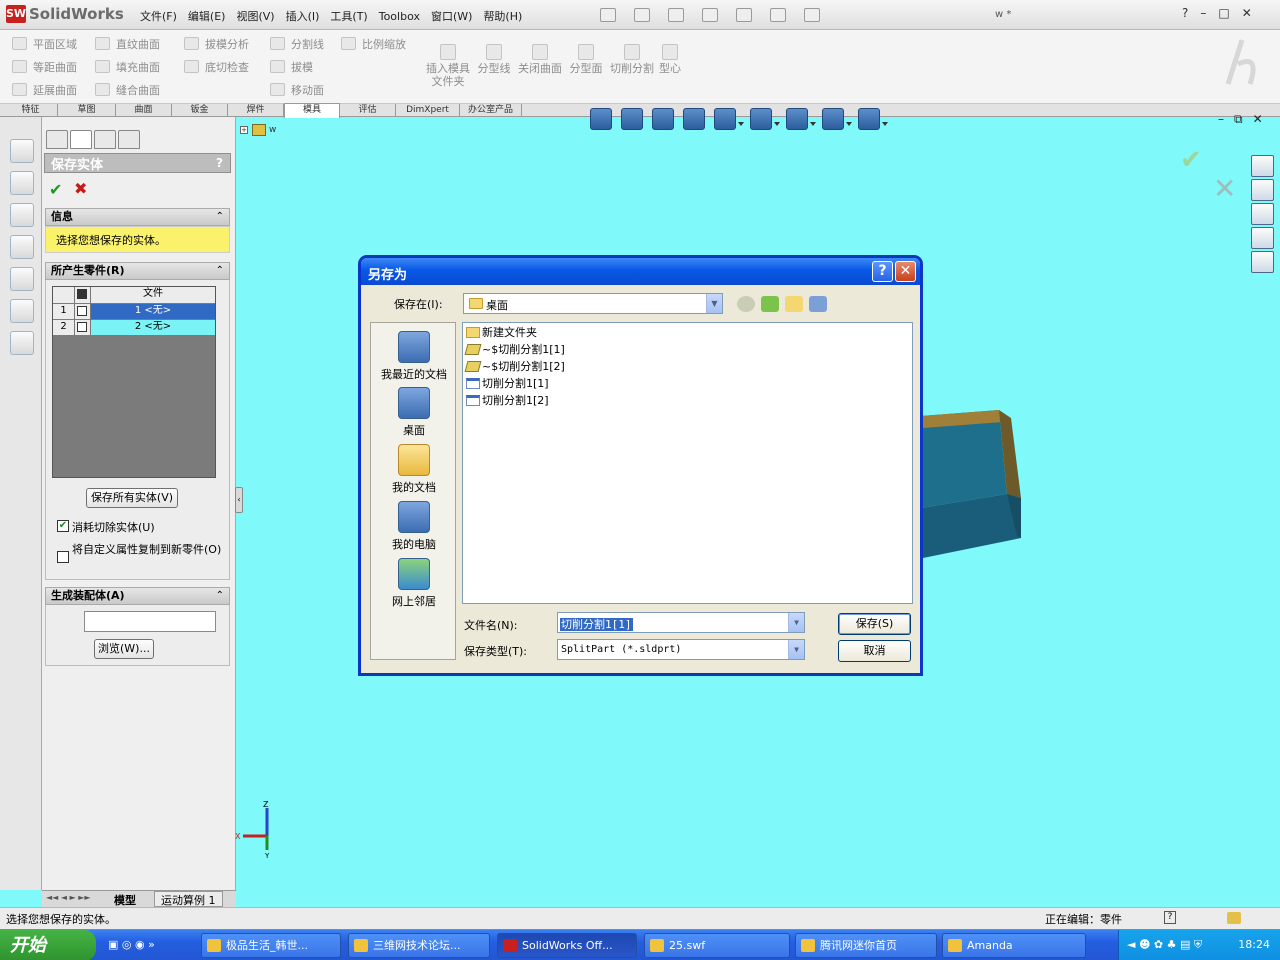  What do you see at coordinates (1221, 119) in the screenshot?
I see `viewport-minimize-button: –` at bounding box center [1221, 119].